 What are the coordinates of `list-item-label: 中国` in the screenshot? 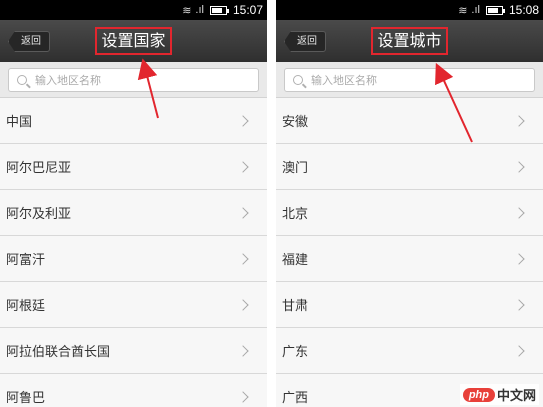 It's located at (19, 122).